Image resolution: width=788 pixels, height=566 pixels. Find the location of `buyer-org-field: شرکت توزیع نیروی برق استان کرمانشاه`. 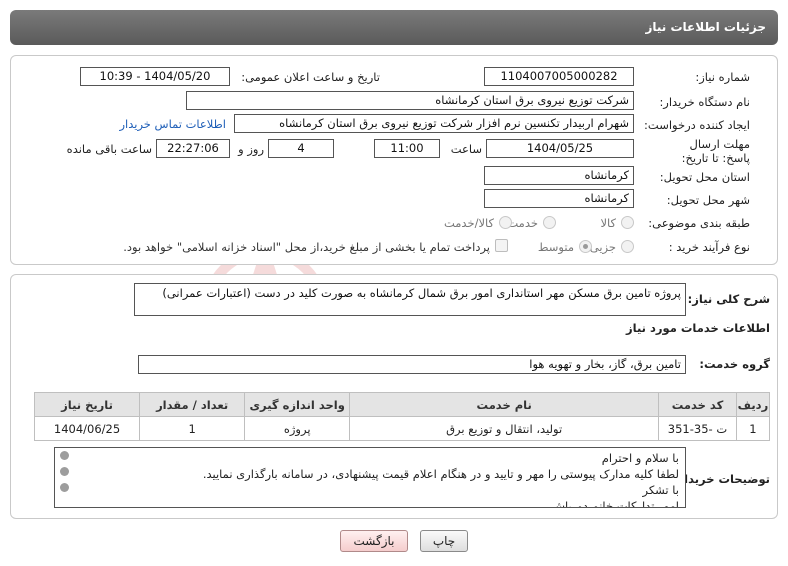

buyer-org-field: شرکت توزیع نیروی برق استان کرمانشاه is located at coordinates (410, 100).